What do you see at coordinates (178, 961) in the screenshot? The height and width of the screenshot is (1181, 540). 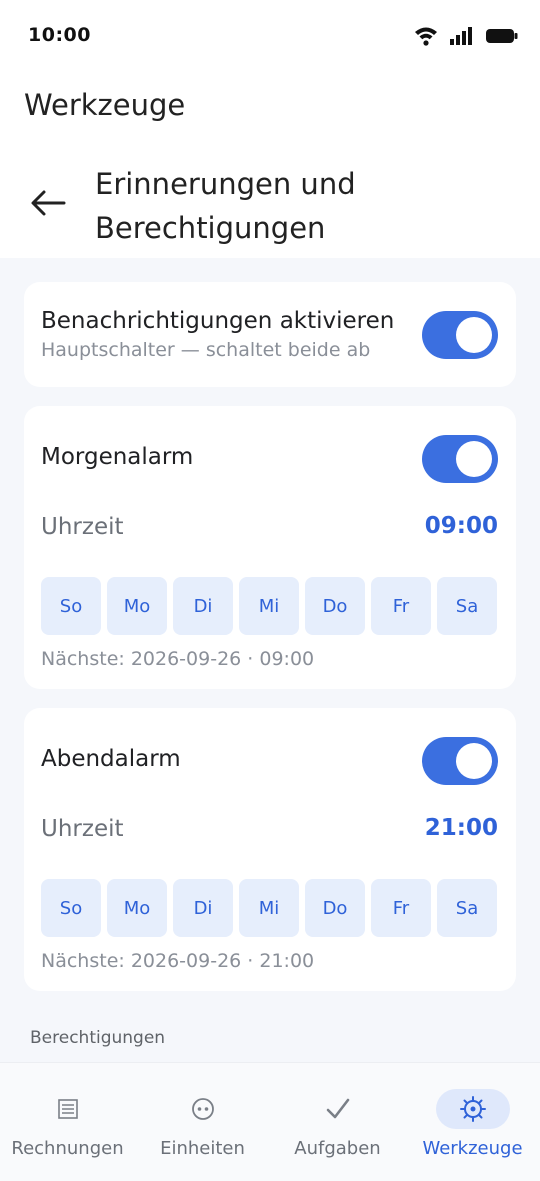 I see `evening-next-trigger: Nächste: 2026-09-26 · 21:00` at bounding box center [178, 961].